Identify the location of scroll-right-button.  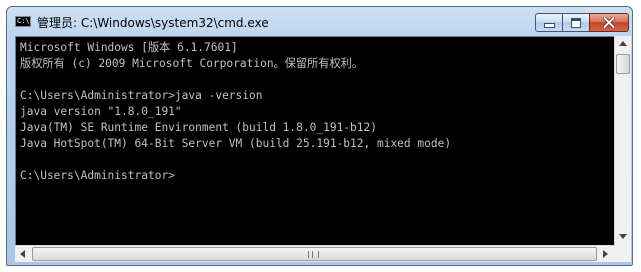
(605, 254).